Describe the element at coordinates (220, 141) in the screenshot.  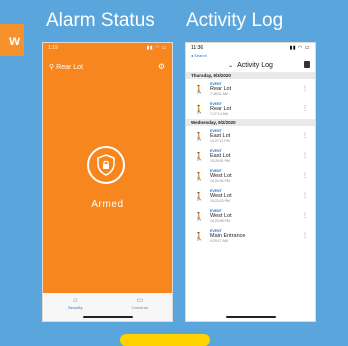
I see `event-time: 10:27:11 PM` at that location.